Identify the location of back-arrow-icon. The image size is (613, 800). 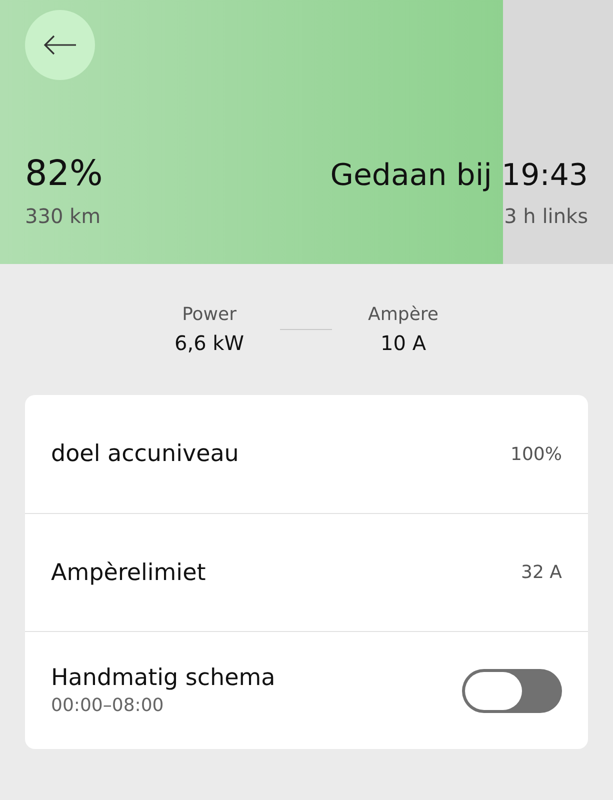
(60, 45).